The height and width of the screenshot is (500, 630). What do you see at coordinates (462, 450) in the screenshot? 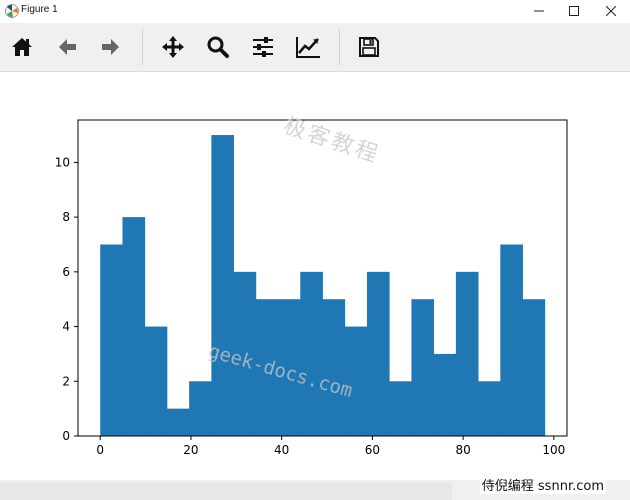
I see `x-tick-label: 80` at bounding box center [462, 450].